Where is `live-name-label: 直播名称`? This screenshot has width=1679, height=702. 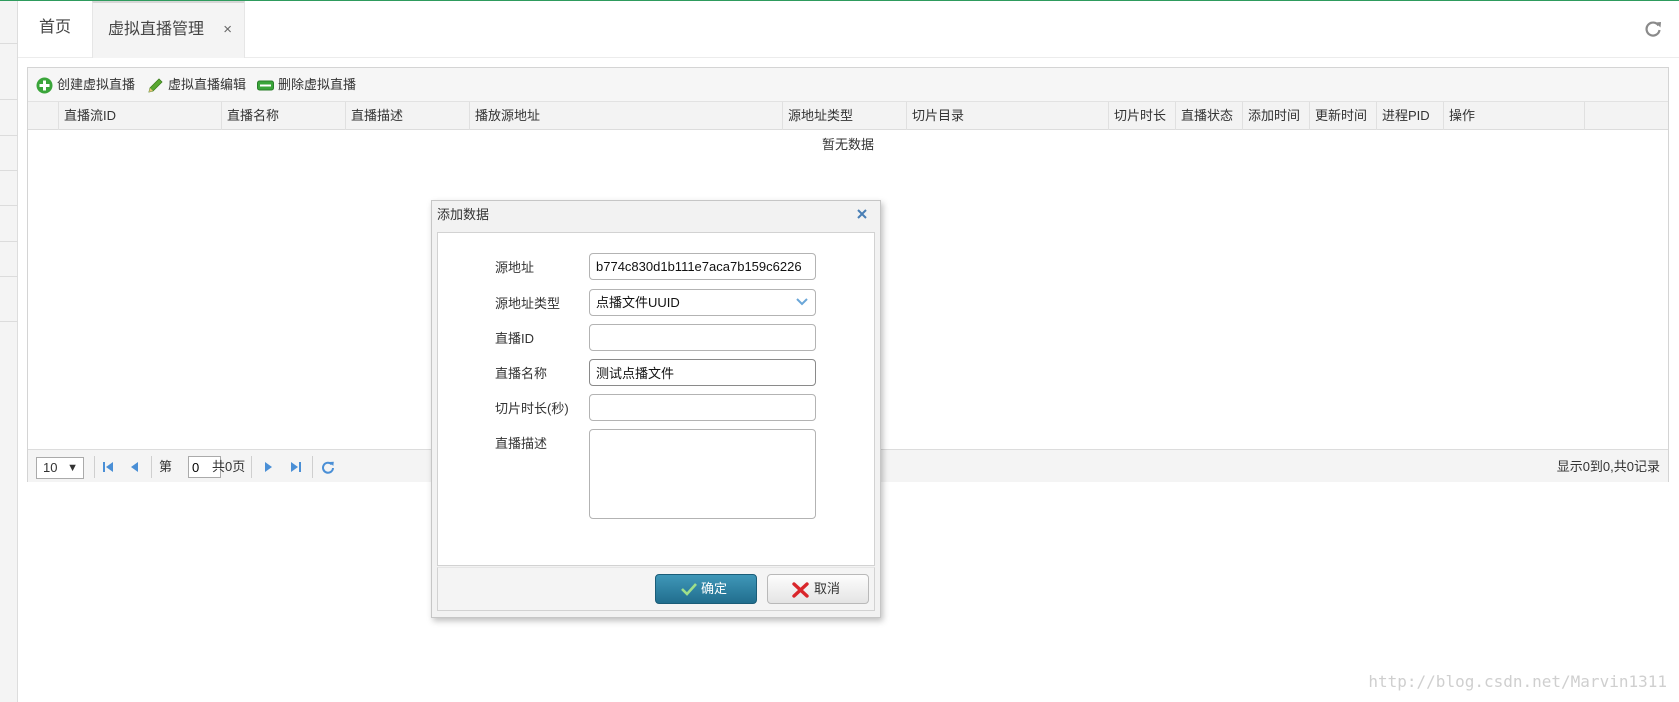 live-name-label: 直播名称 is located at coordinates (521, 373).